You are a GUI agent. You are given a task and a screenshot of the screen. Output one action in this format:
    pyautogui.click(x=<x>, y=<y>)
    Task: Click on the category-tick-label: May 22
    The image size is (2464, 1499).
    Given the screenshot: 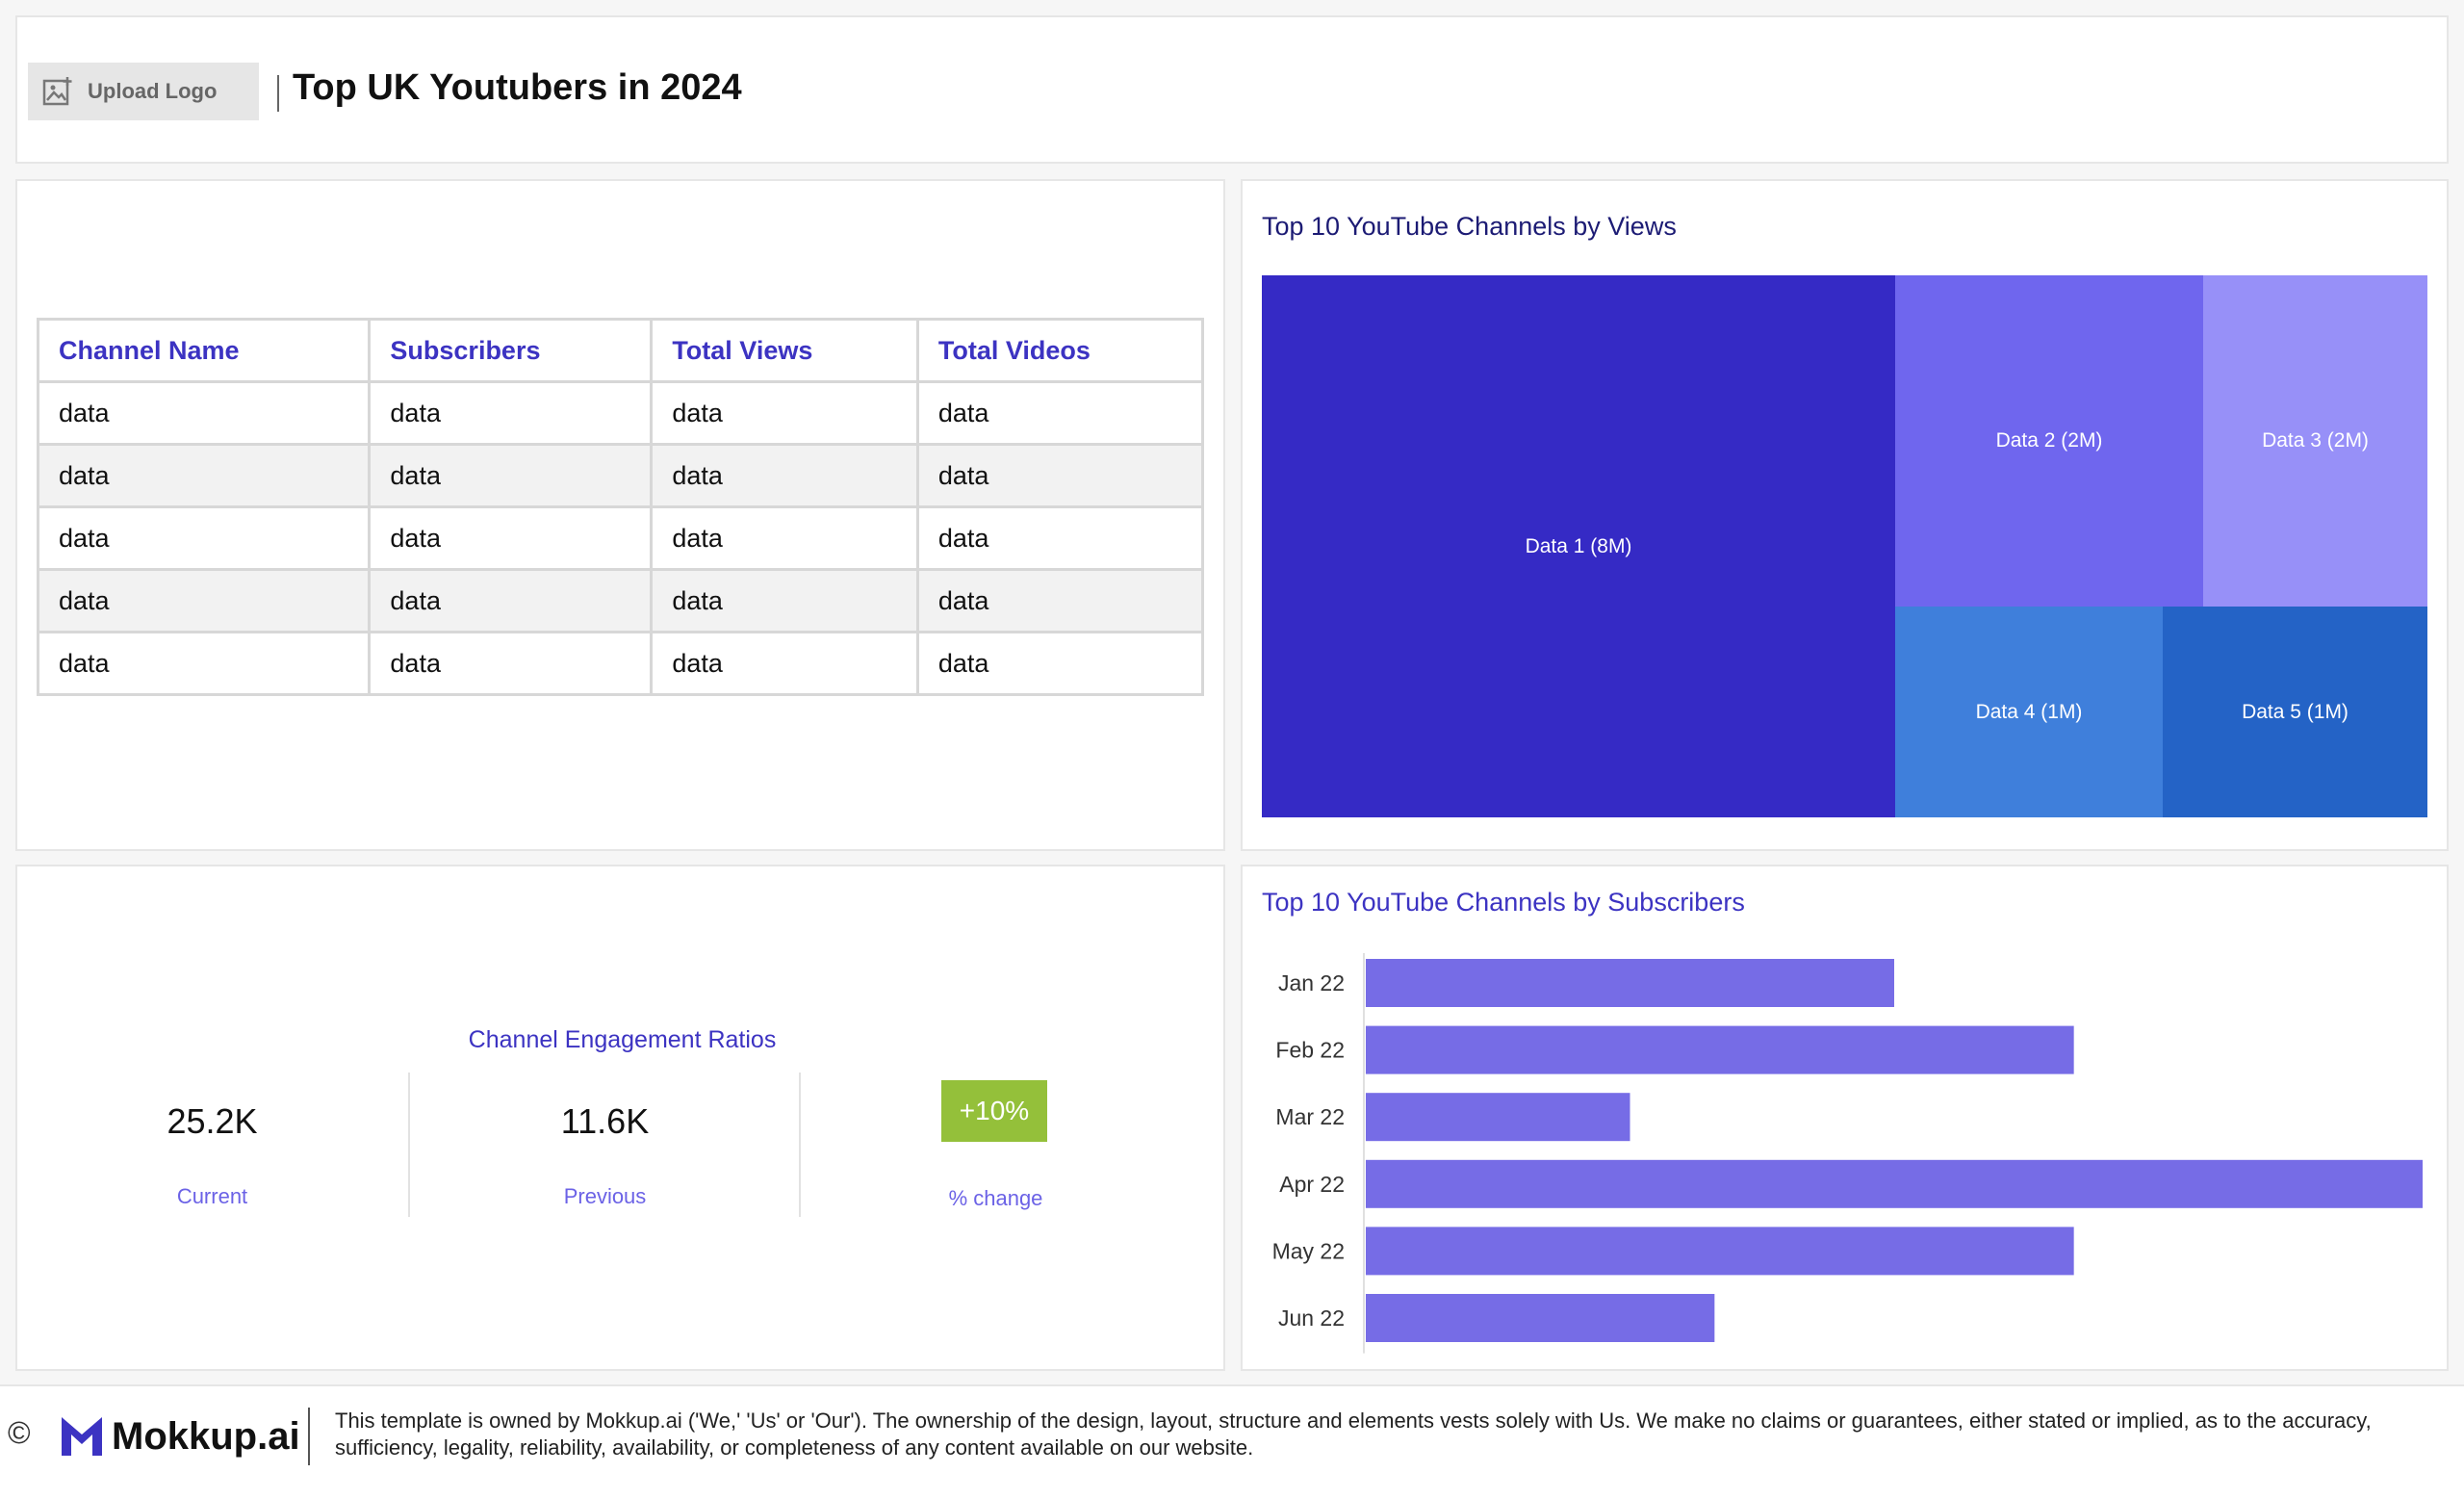 What is the action you would take?
    pyautogui.click(x=1308, y=1250)
    